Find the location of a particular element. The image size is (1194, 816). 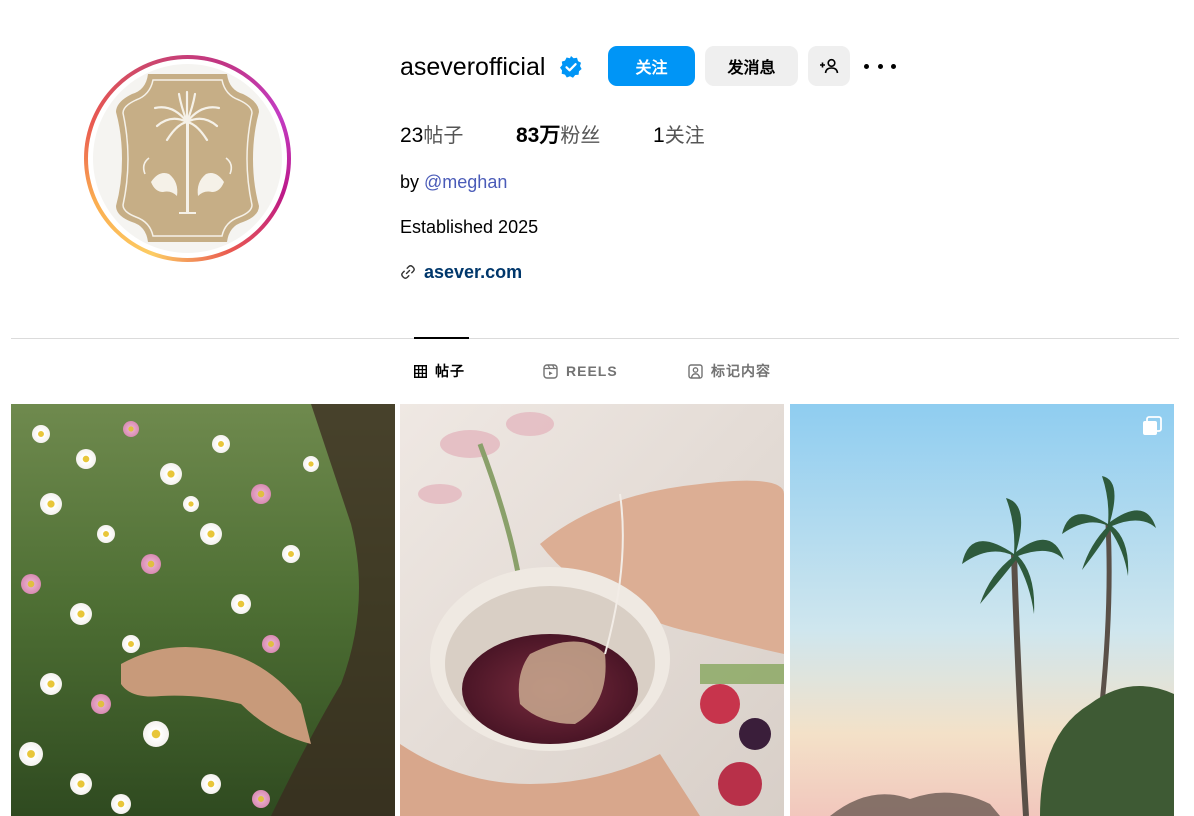

palm-tree-crest-logo is located at coordinates (187, 158).